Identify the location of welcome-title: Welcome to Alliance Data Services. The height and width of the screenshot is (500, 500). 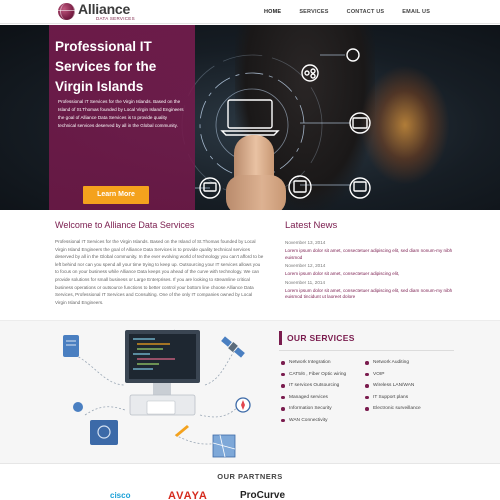
(125, 225).